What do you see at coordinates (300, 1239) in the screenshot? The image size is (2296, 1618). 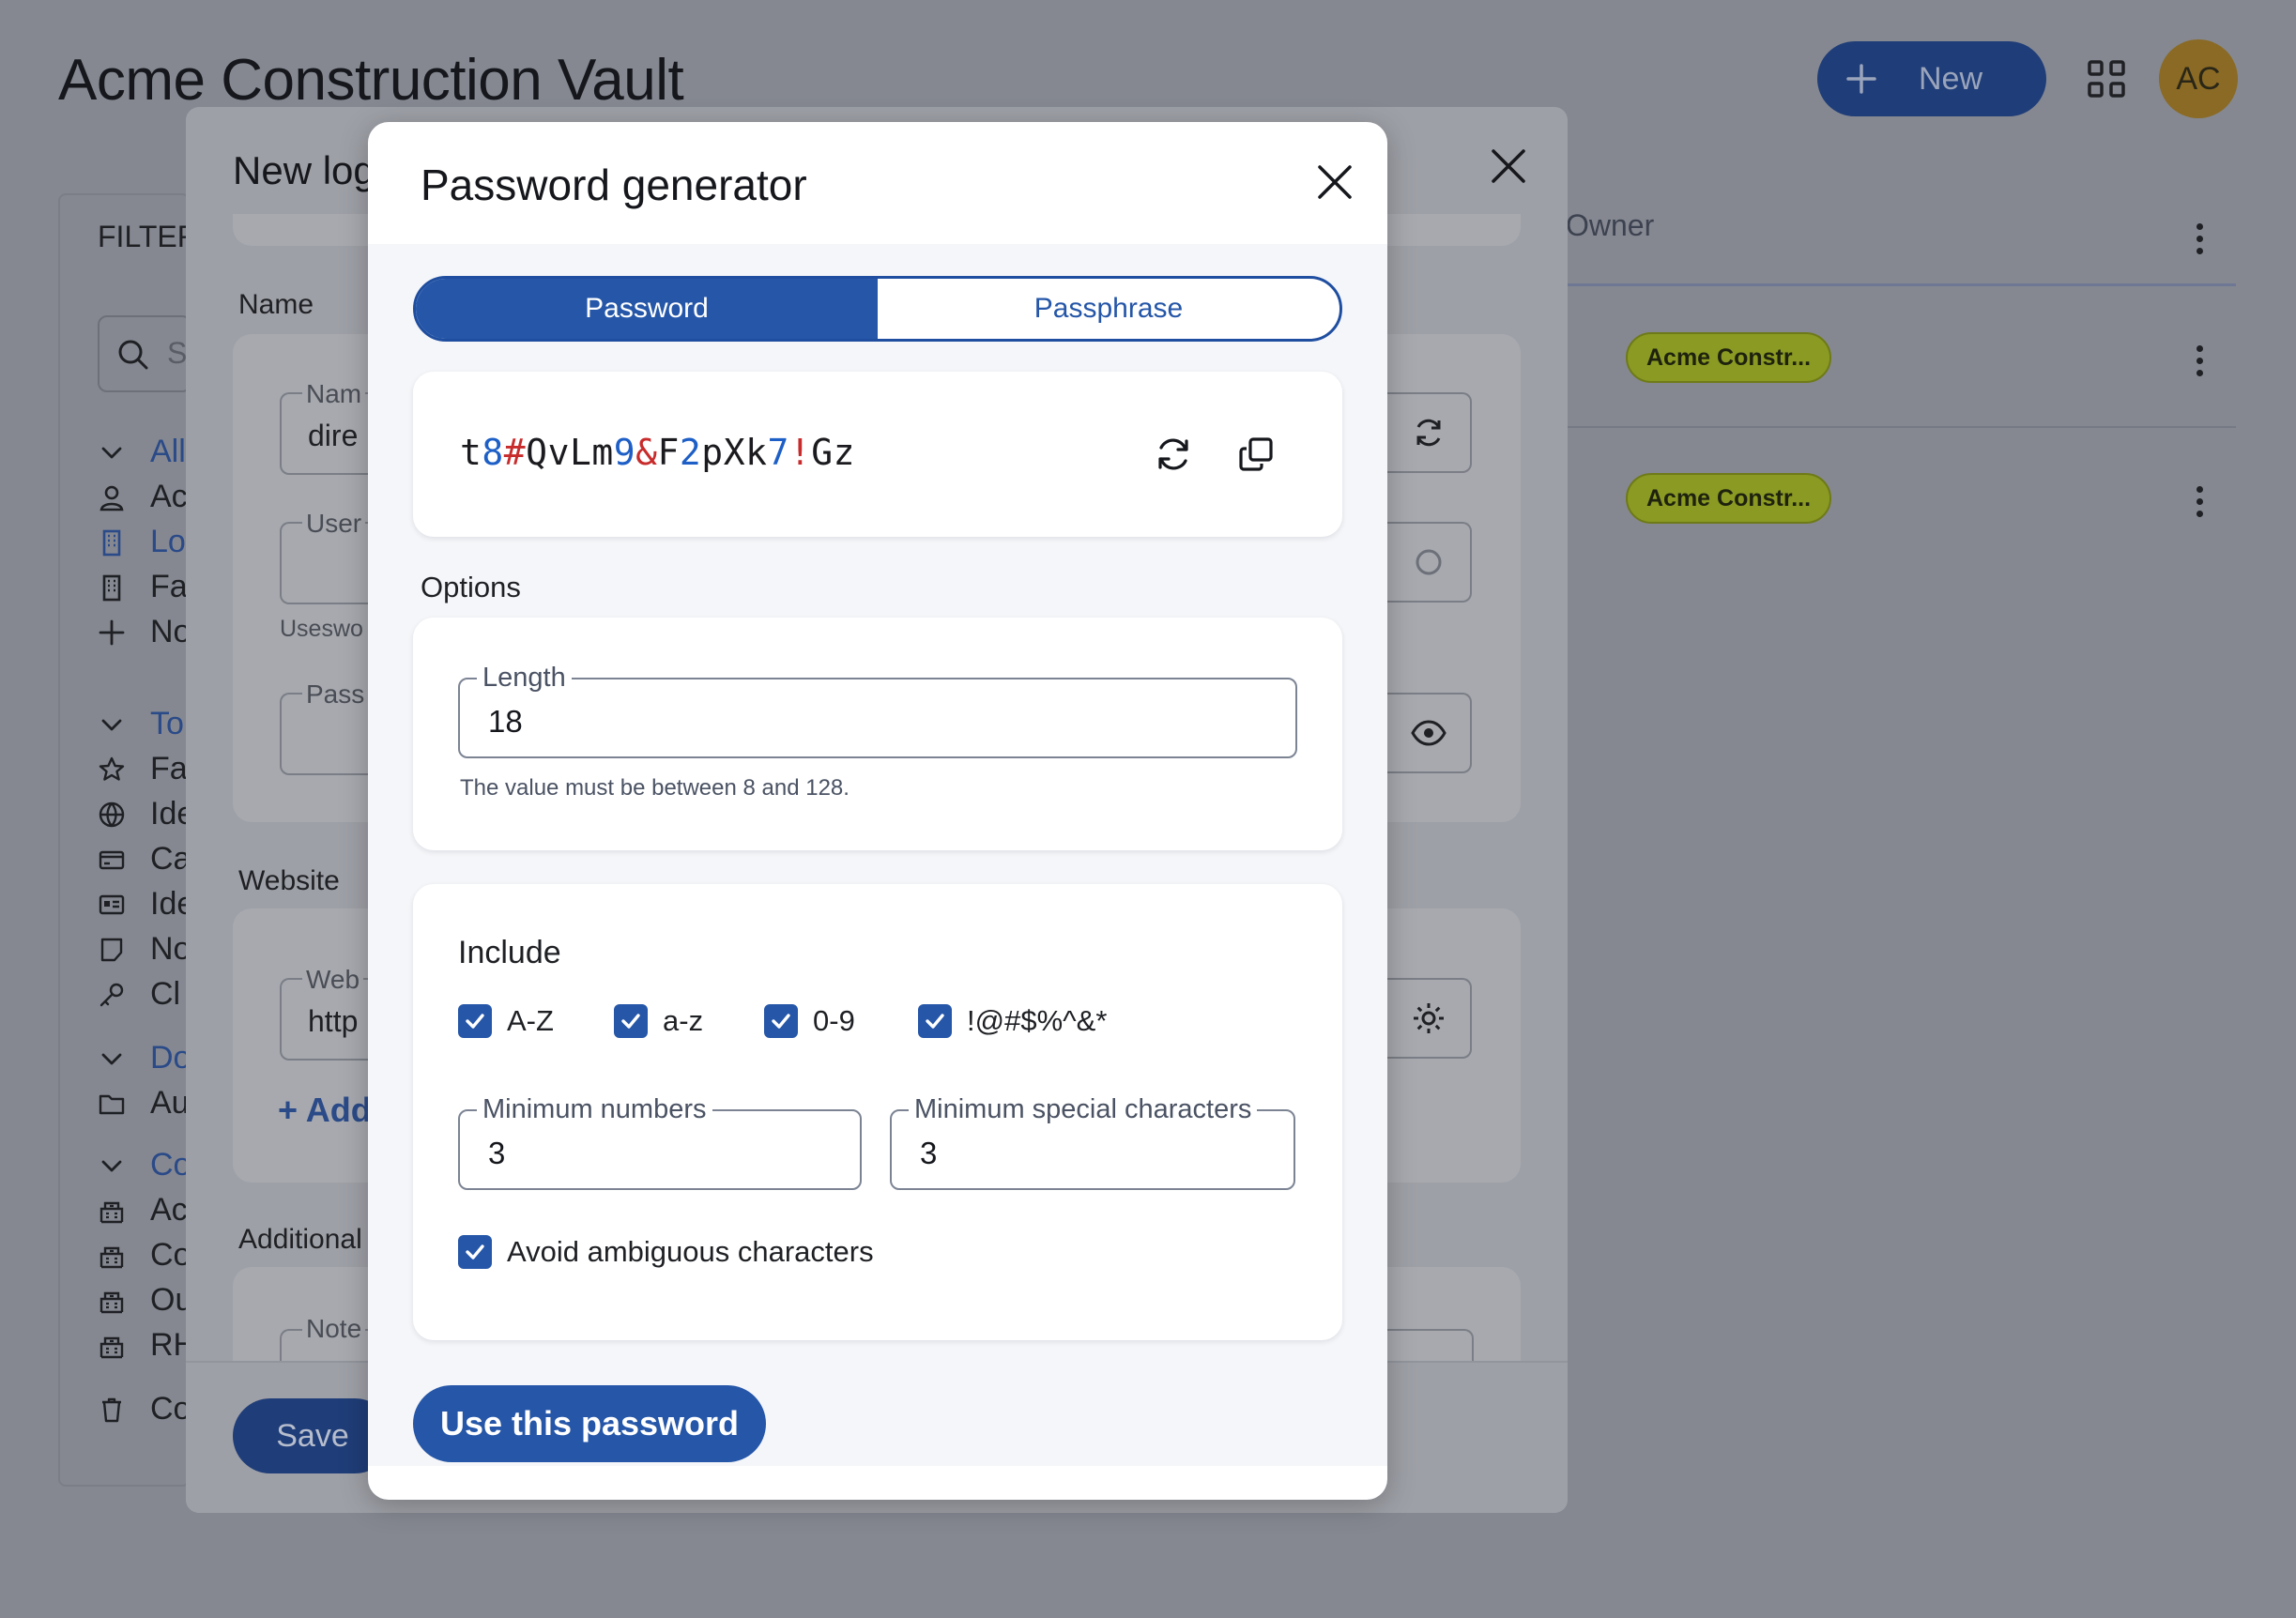 I see `additional-section-title: Additional` at bounding box center [300, 1239].